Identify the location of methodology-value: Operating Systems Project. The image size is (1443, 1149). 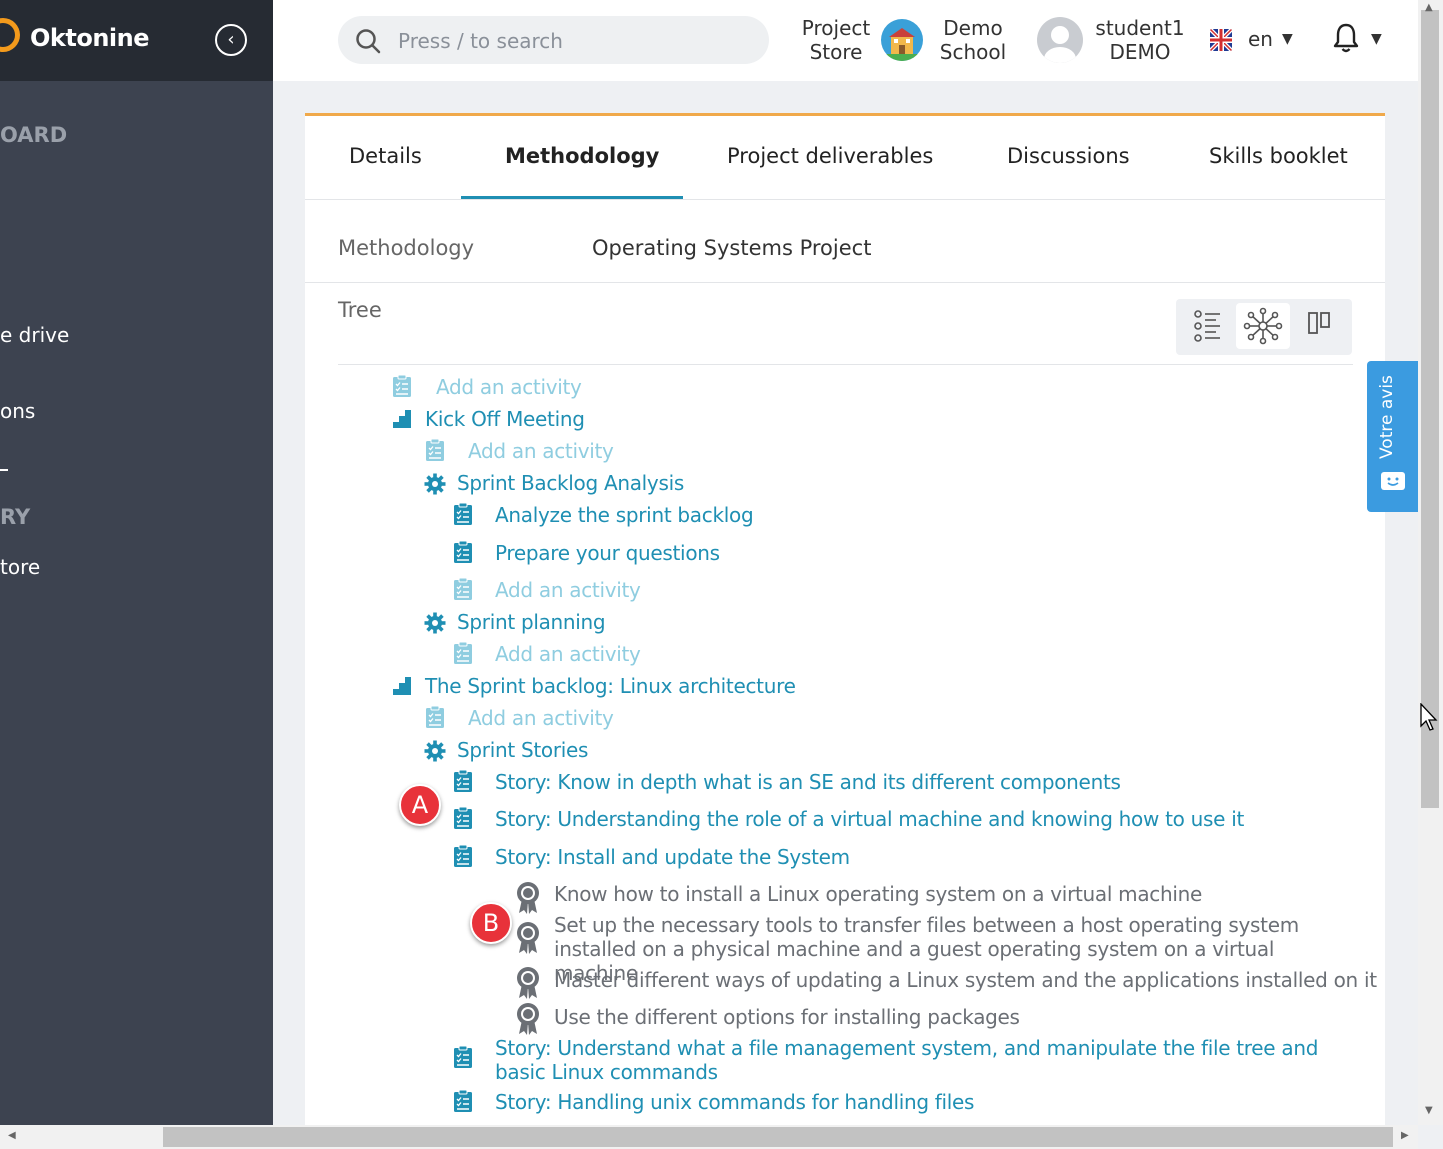
(732, 248).